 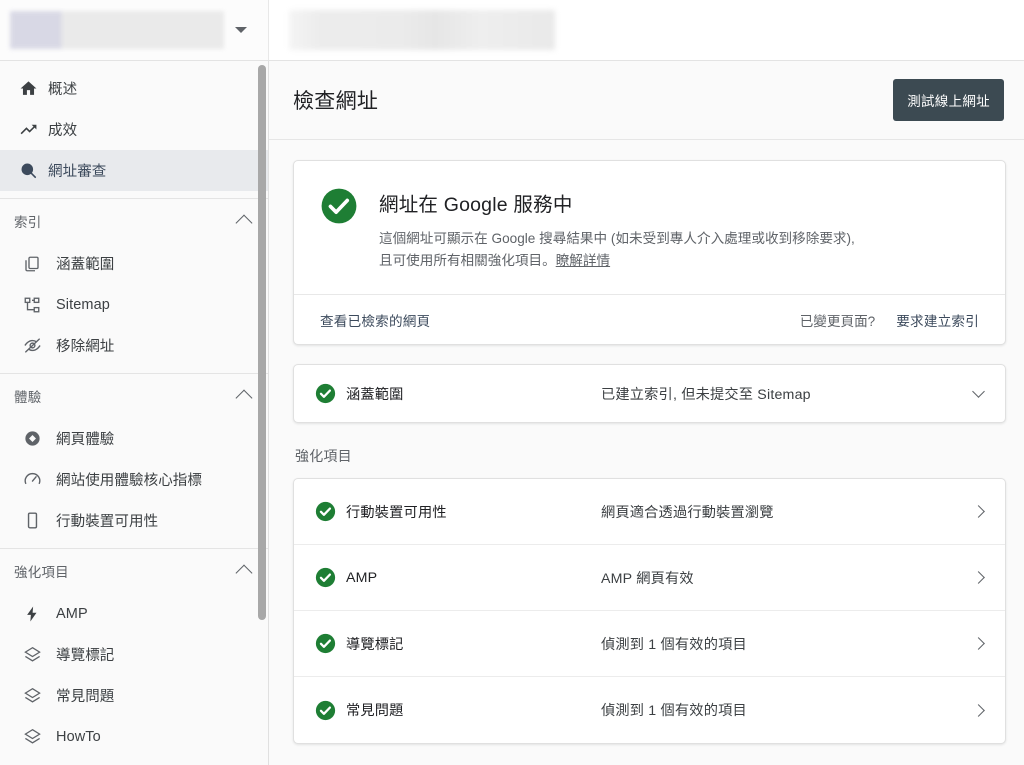 What do you see at coordinates (85, 265) in the screenshot?
I see `sidebar-item-label: 涵蓋範圍` at bounding box center [85, 265].